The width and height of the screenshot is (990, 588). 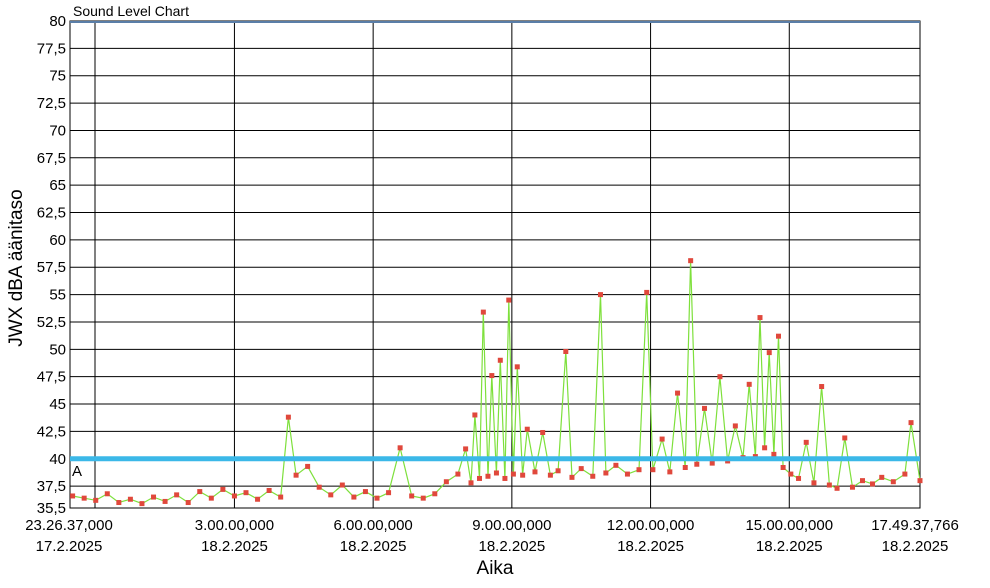 I want to click on y-tick-label: 52,5, so click(x=51, y=322).